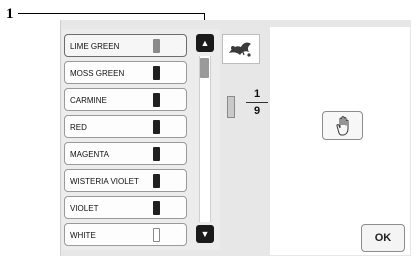 The image size is (420, 257). What do you see at coordinates (125, 99) in the screenshot?
I see `thread-color-item: CARMINE` at bounding box center [125, 99].